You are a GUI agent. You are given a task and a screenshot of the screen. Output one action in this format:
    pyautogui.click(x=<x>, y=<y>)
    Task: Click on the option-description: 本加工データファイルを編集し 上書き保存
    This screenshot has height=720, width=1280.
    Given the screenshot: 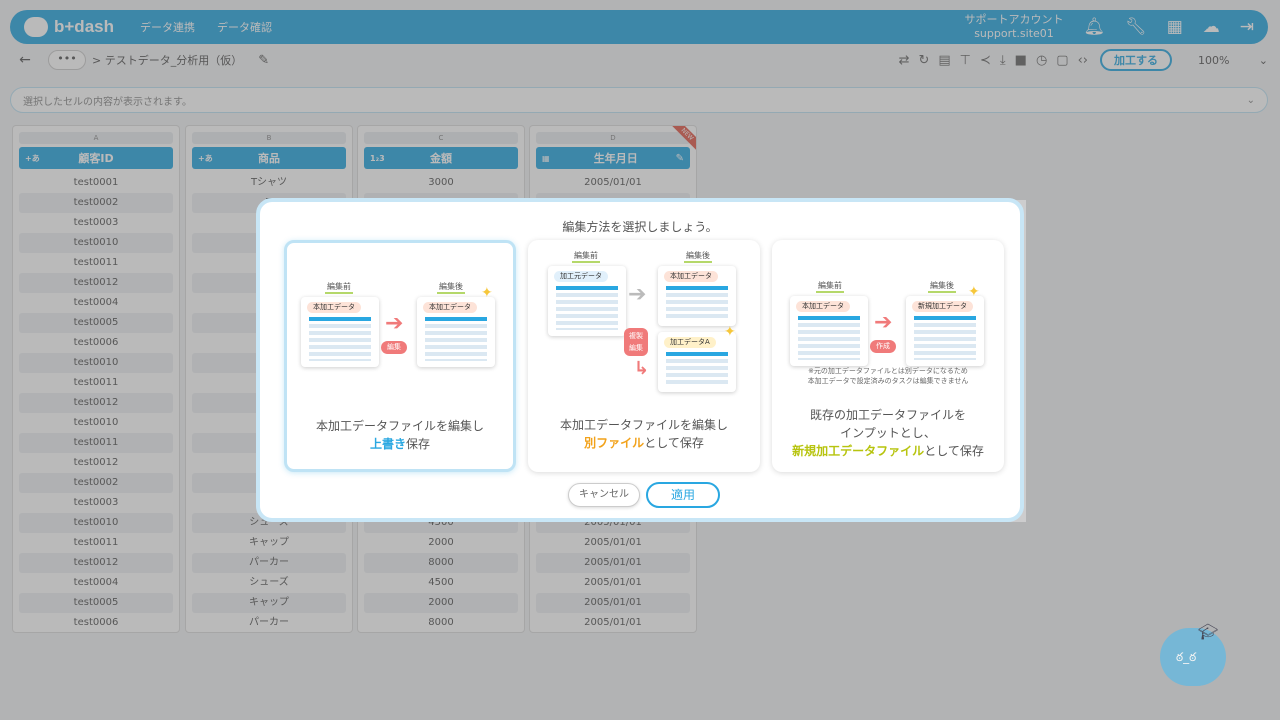 What is the action you would take?
    pyautogui.click(x=400, y=435)
    